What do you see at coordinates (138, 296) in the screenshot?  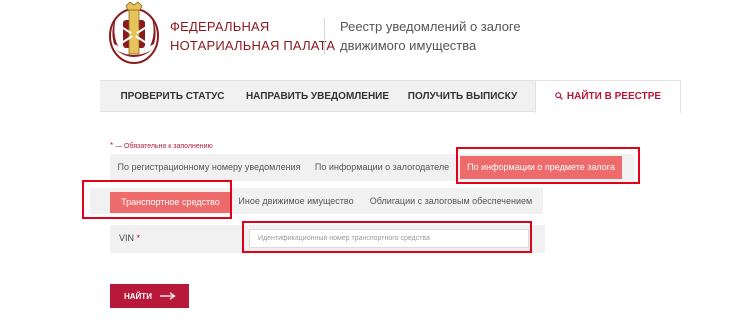 I see `find-button-label: НАЙТИ` at bounding box center [138, 296].